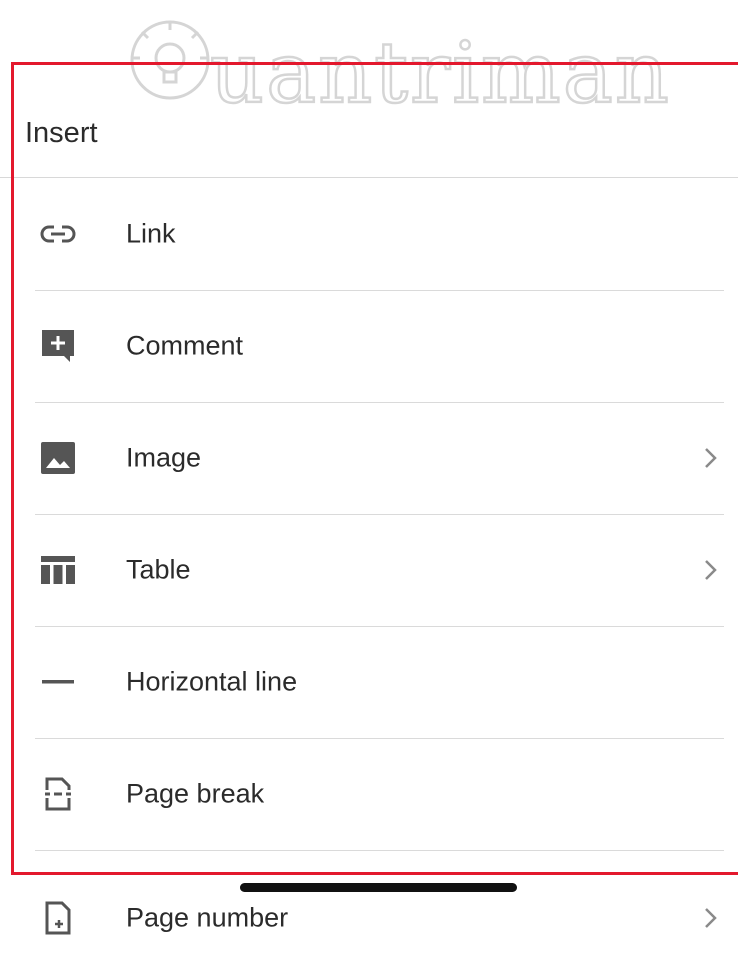 This screenshot has height=974, width=738. I want to click on add-comment-icon, so click(58, 346).